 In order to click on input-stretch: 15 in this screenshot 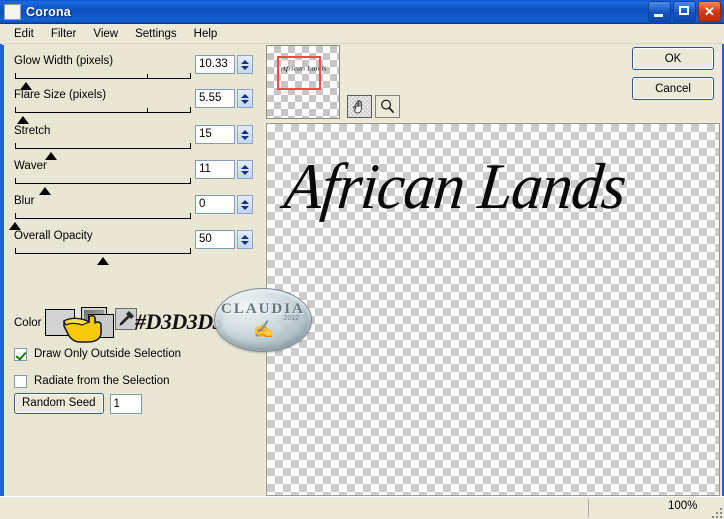, I will do `click(215, 134)`.